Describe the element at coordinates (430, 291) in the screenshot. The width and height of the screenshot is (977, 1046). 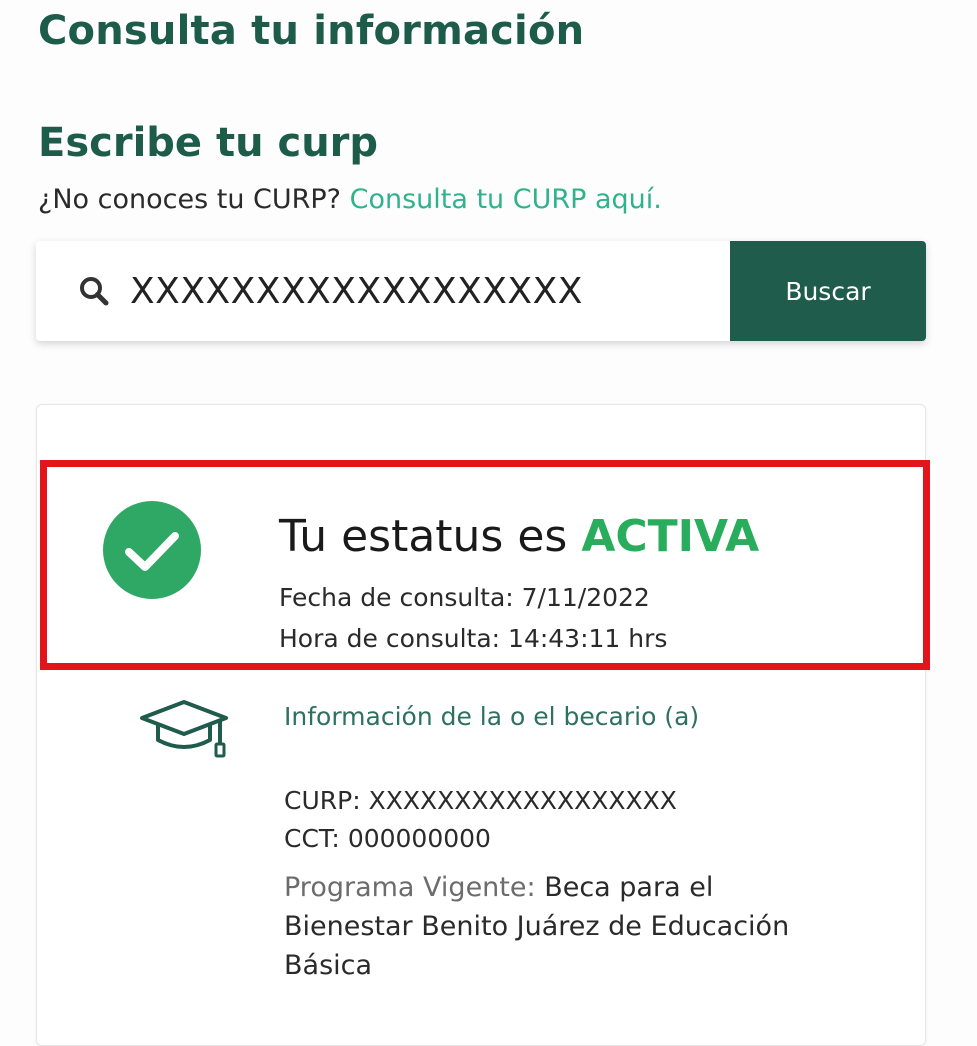
I see `curp-search-input` at that location.